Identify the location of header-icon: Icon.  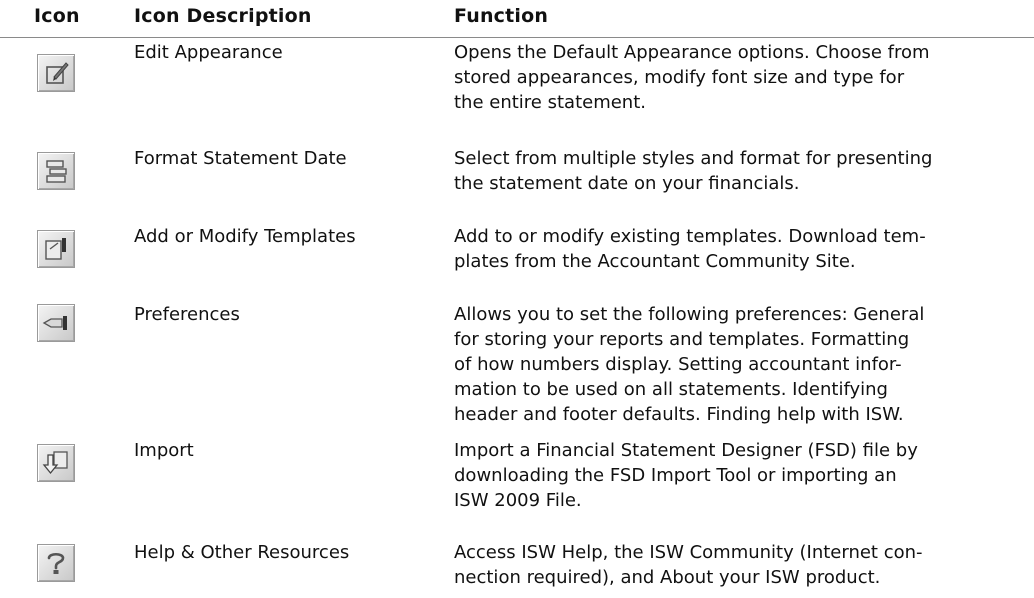
(57, 16).